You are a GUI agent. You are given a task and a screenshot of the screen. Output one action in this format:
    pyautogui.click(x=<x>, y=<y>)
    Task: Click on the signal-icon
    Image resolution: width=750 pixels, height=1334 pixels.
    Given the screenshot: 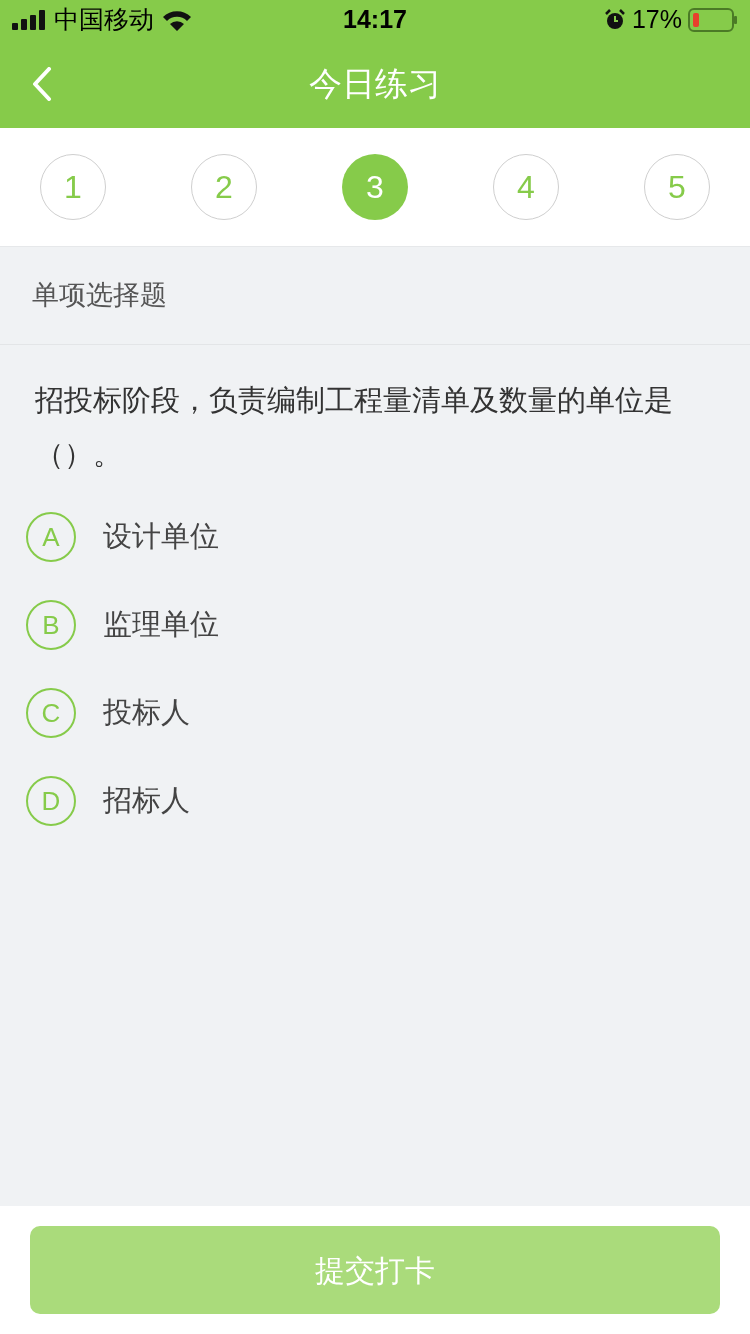 What is the action you would take?
    pyautogui.click(x=29, y=20)
    